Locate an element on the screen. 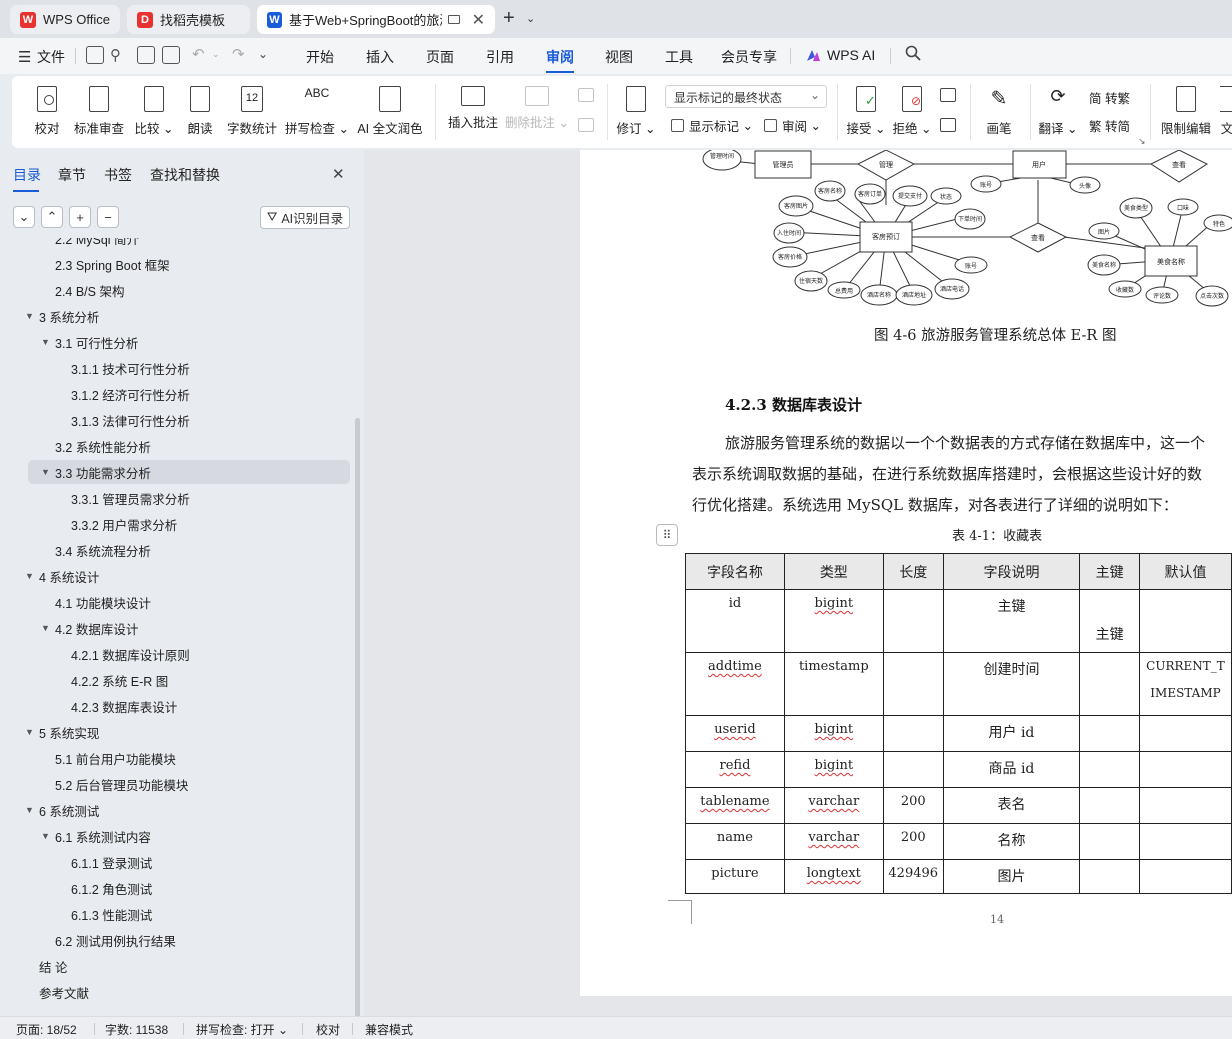  toc-item: 5.1 前台用户功能模块 is located at coordinates (176, 758).